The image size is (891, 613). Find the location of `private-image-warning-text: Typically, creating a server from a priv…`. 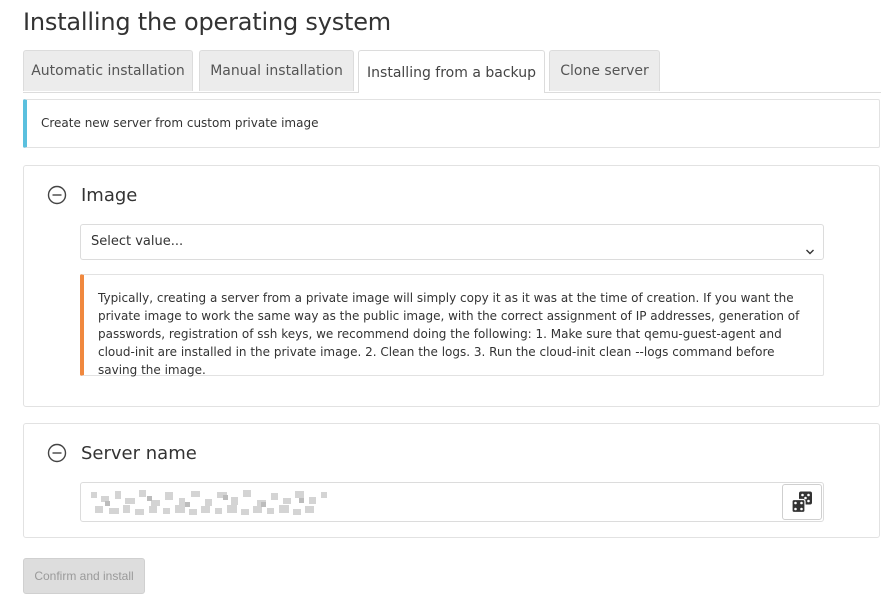

private-image-warning-text: Typically, creating a server from a priv… is located at coordinates (449, 334).